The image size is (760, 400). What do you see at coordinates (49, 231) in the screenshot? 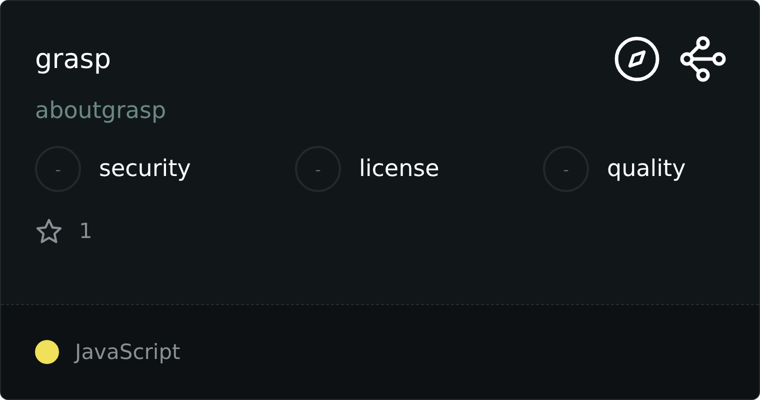
I see `star-icon` at bounding box center [49, 231].